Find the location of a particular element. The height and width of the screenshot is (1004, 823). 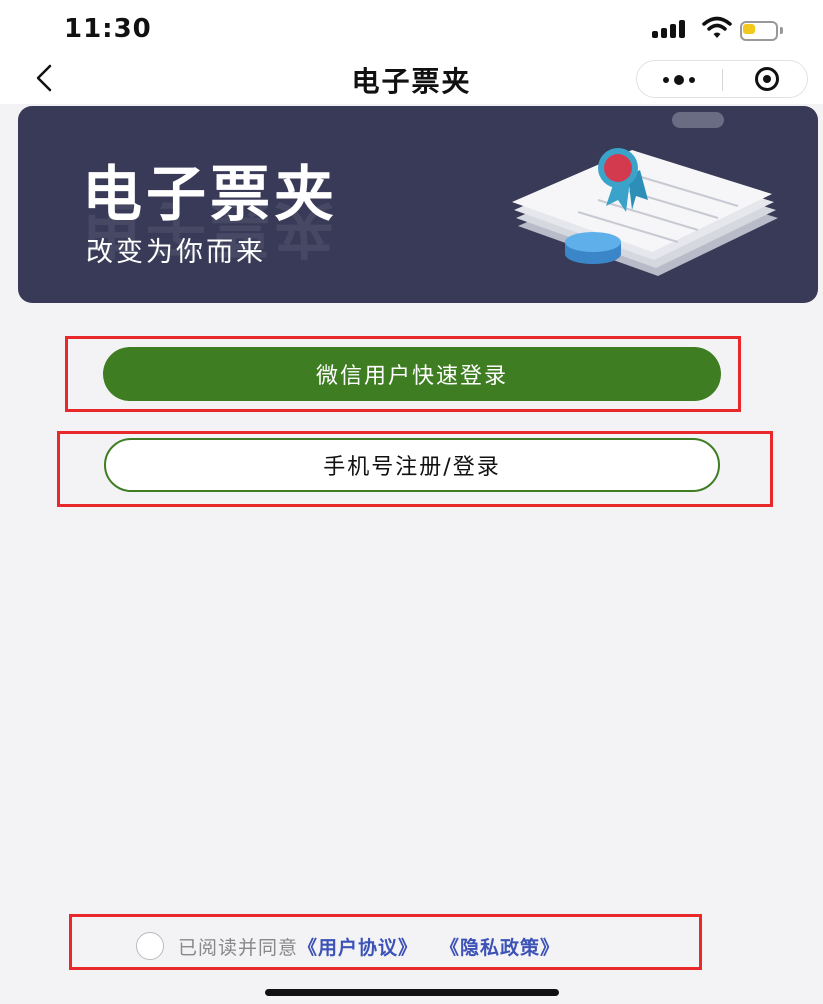

wifi-icon is located at coordinates (717, 27).